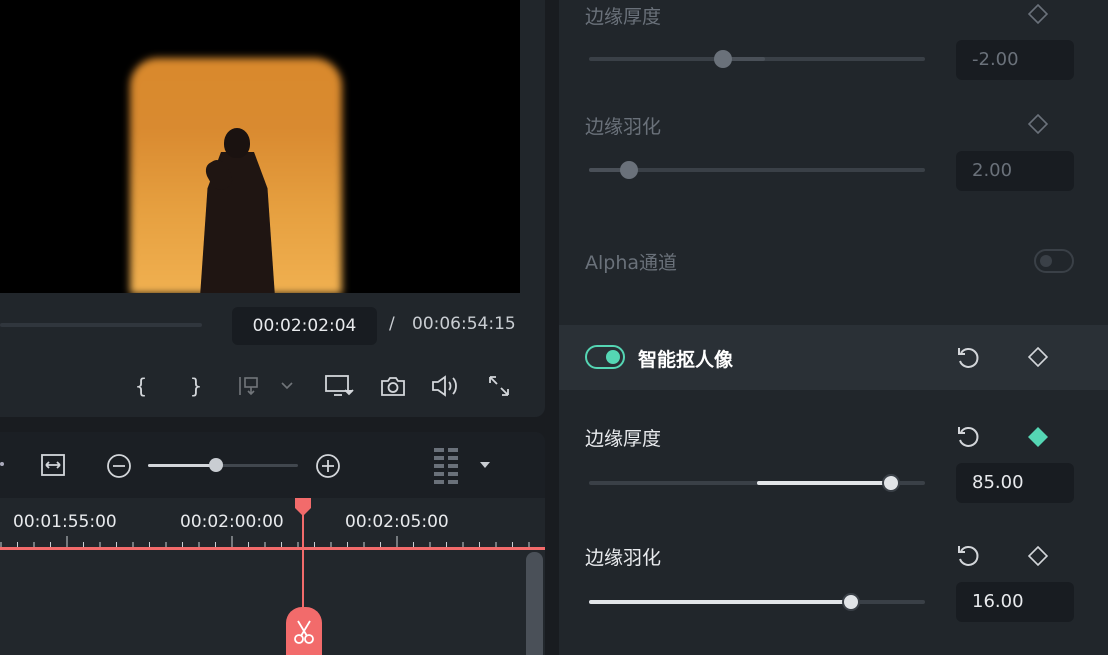 This screenshot has width=1108, height=655. Describe the element at coordinates (757, 59) in the screenshot. I see `edge-thickness-slider-disabled` at that location.